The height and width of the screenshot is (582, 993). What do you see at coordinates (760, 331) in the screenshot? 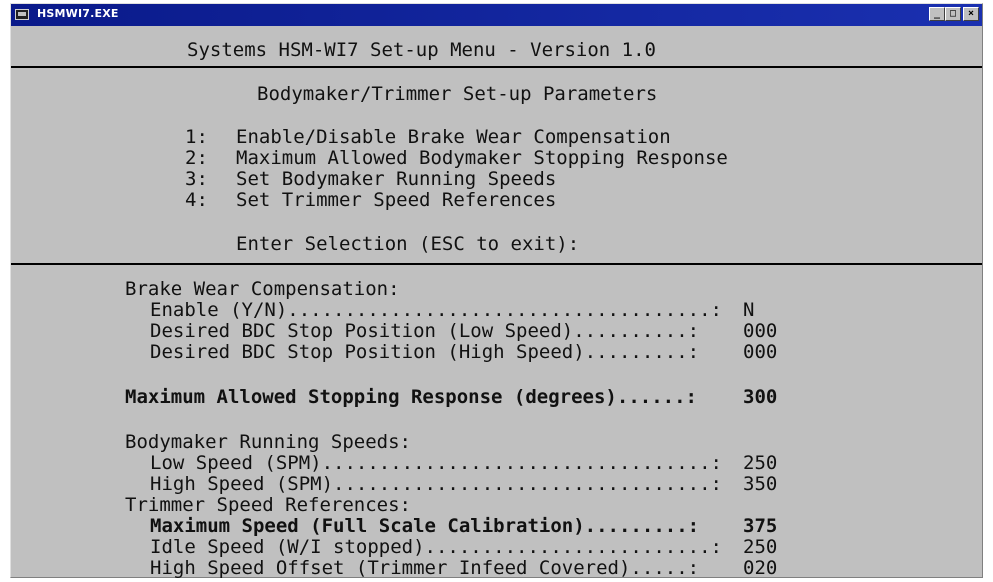
I see `bdc-low-value: 000` at bounding box center [760, 331].